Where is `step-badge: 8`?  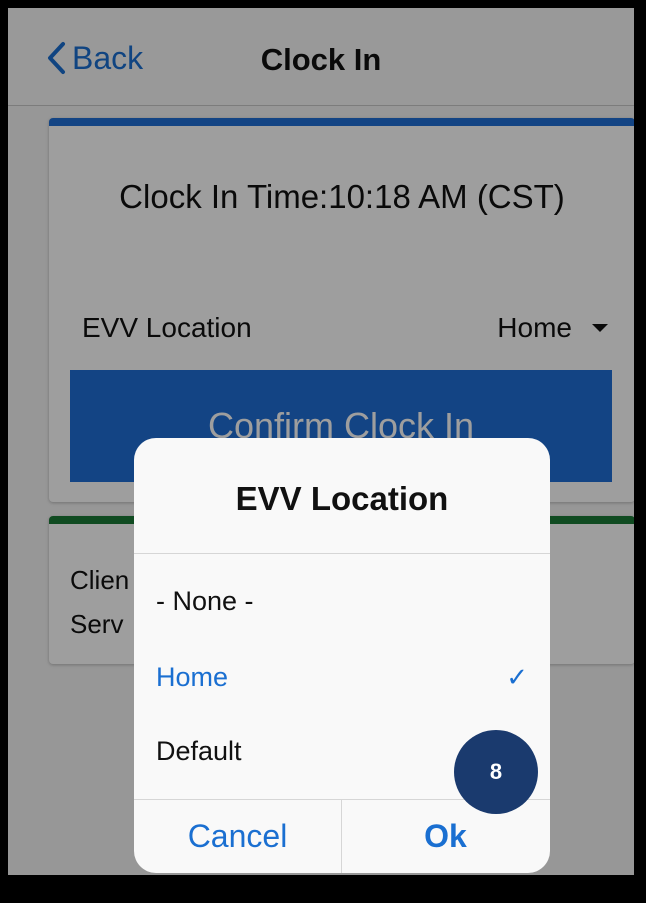
step-badge: 8 is located at coordinates (496, 772).